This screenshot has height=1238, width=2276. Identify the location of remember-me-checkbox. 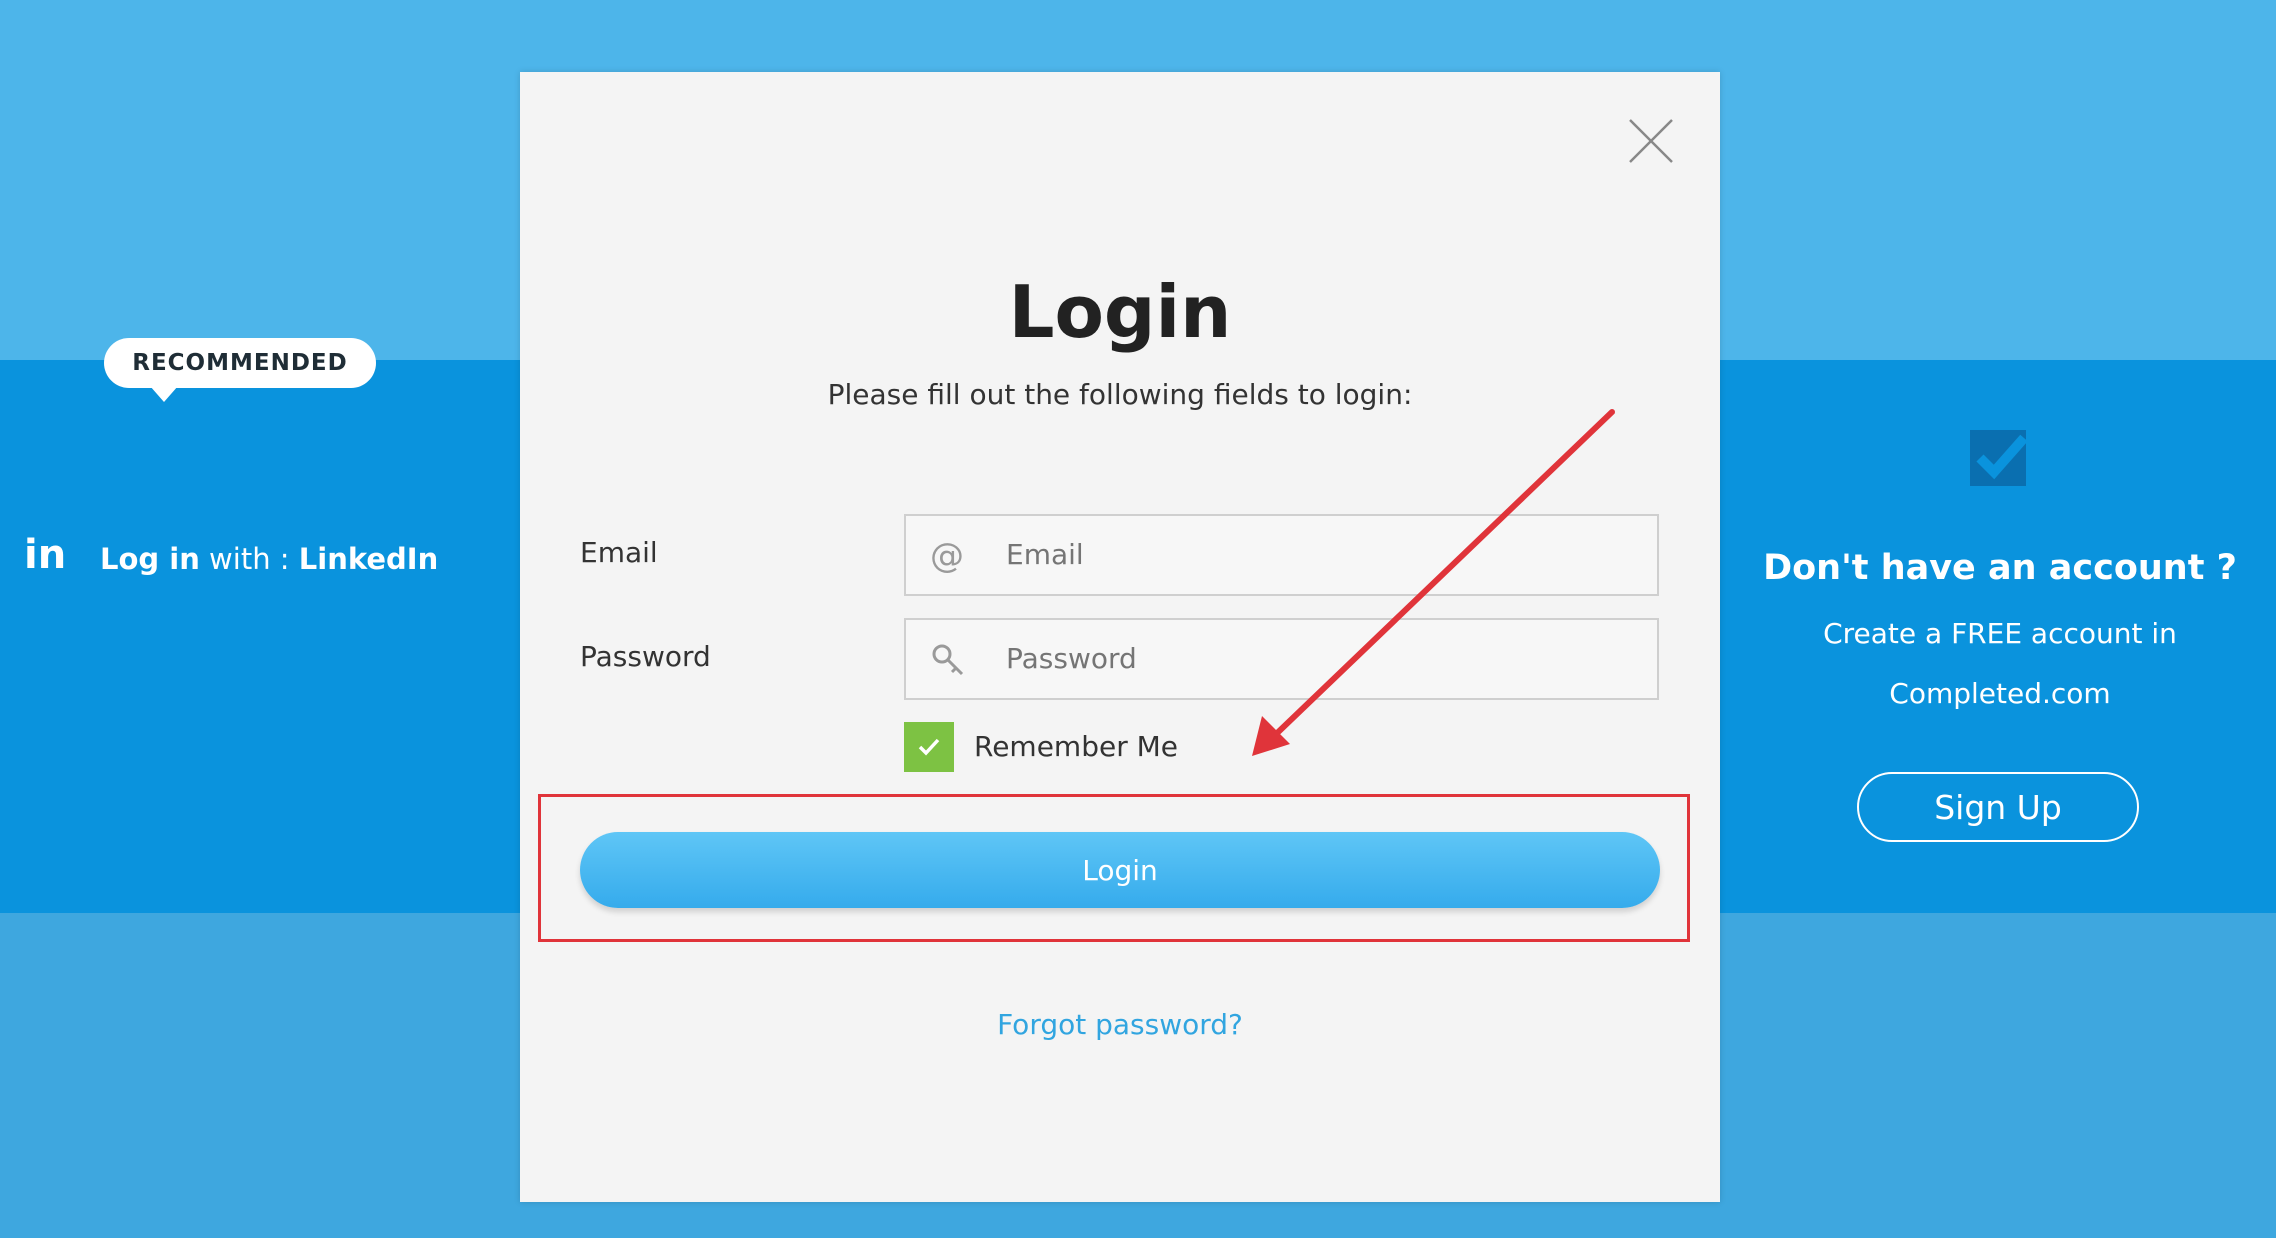
(929, 747).